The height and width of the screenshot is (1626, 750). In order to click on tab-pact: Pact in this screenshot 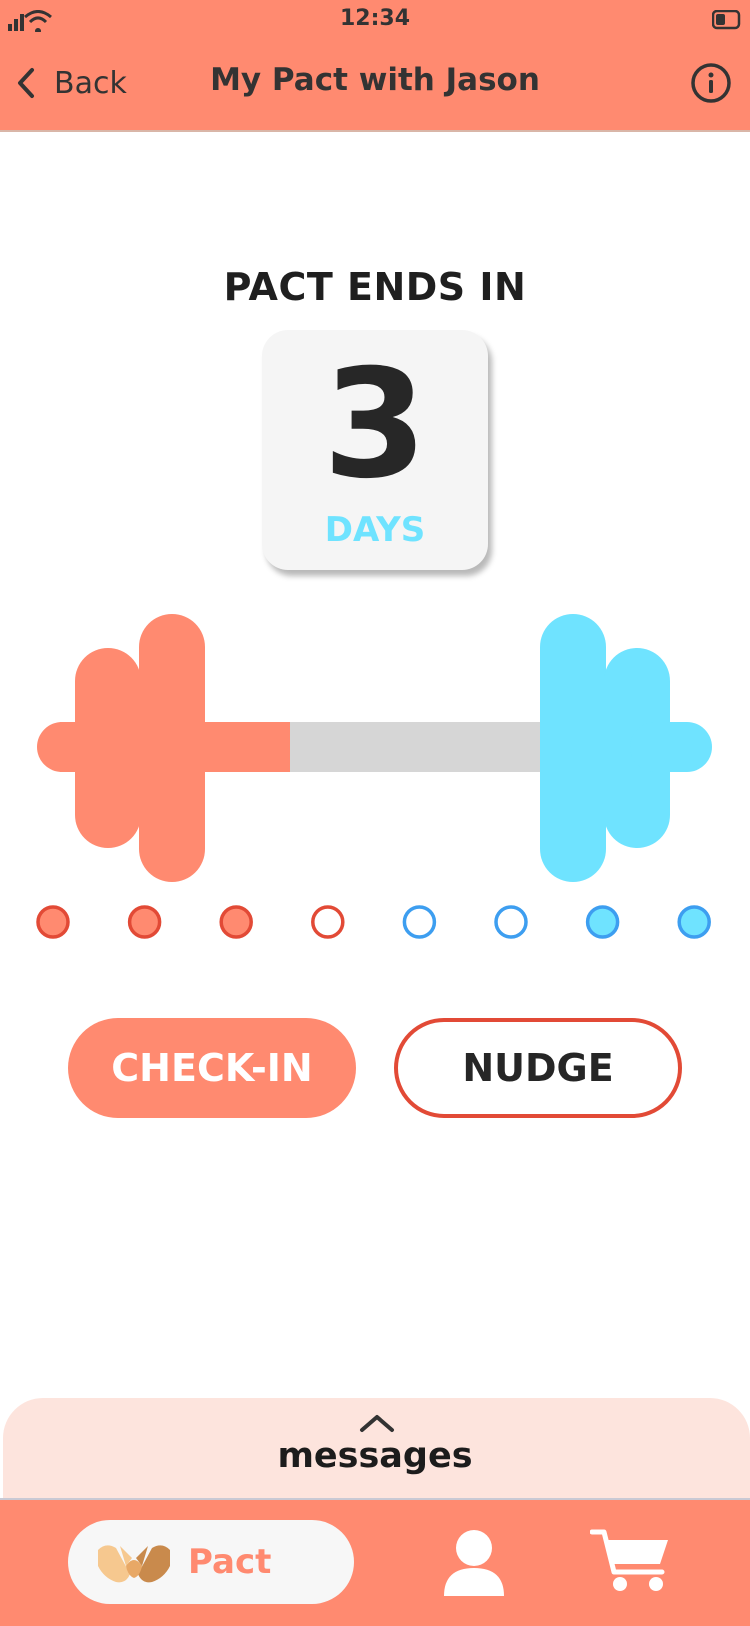, I will do `click(211, 1562)`.